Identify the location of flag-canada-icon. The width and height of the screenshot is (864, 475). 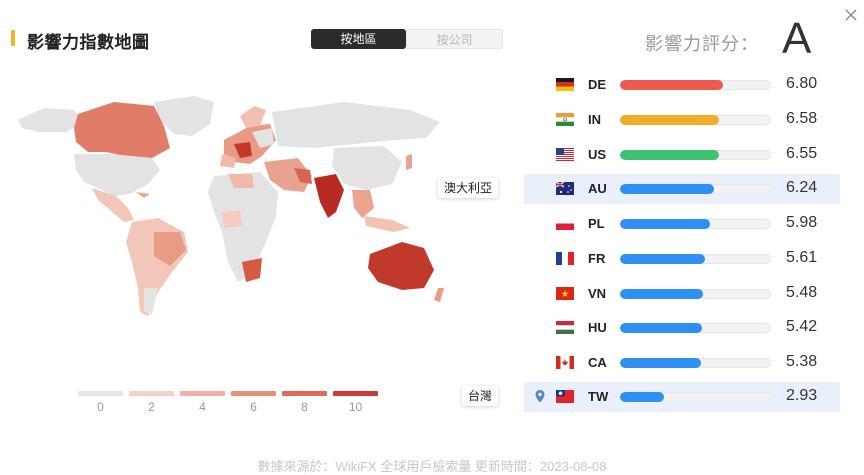
(565, 362).